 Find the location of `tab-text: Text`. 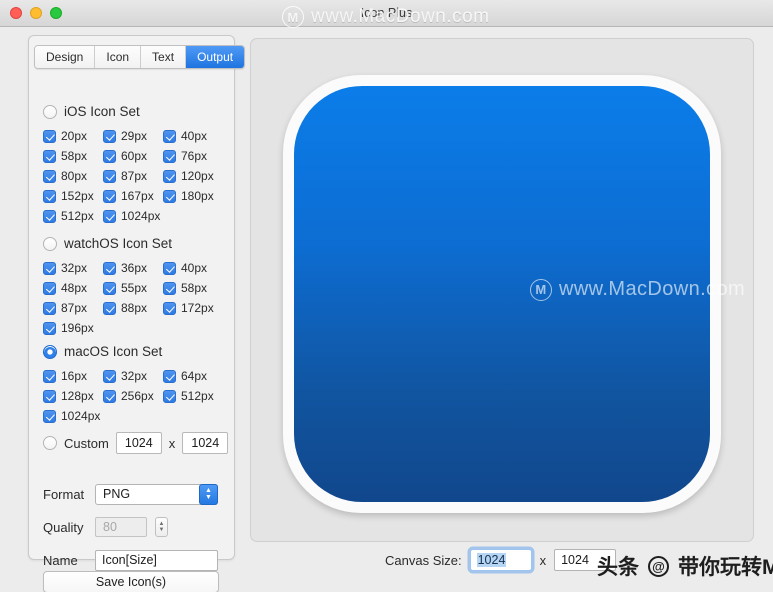

tab-text: Text is located at coordinates (164, 57).